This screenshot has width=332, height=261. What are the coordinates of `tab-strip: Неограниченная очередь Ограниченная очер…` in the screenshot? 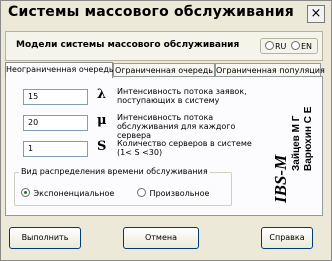 It's located at (165, 70).